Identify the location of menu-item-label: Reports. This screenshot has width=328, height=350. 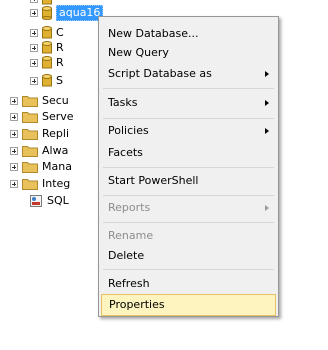
(129, 207).